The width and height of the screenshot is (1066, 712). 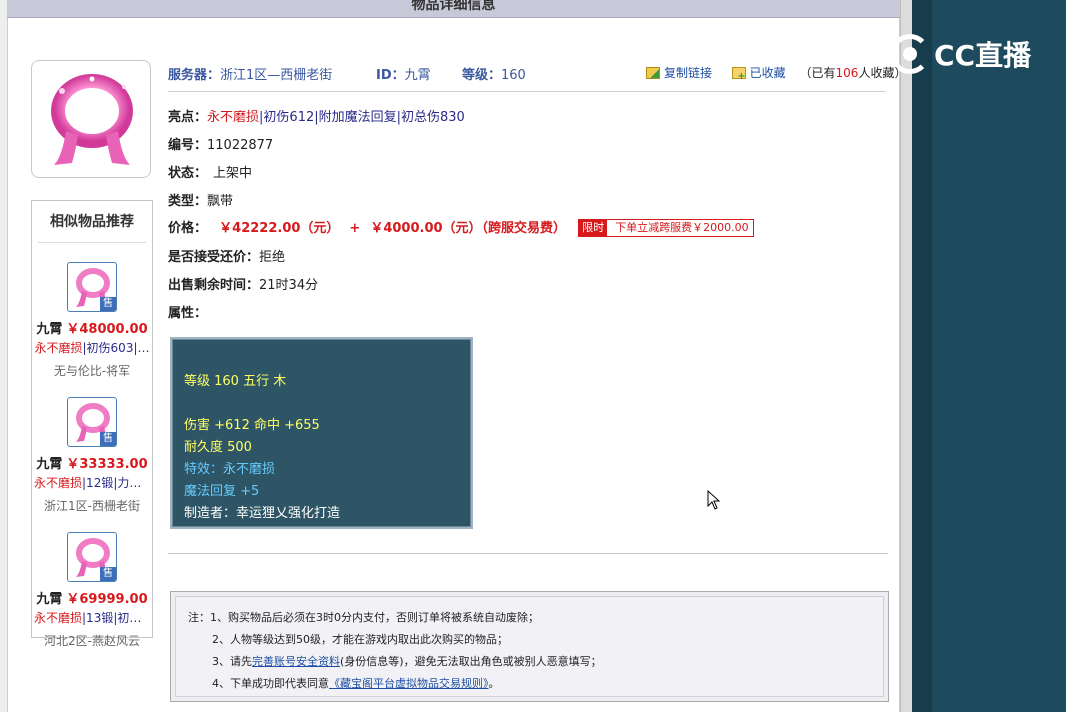 I want to click on trade-rules-link: 《藏宝阁平台虚拟物品交易规则》, so click(x=409, y=683).